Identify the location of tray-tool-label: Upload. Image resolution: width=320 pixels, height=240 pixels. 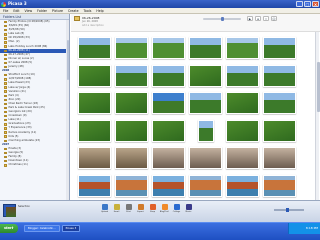
(104, 211).